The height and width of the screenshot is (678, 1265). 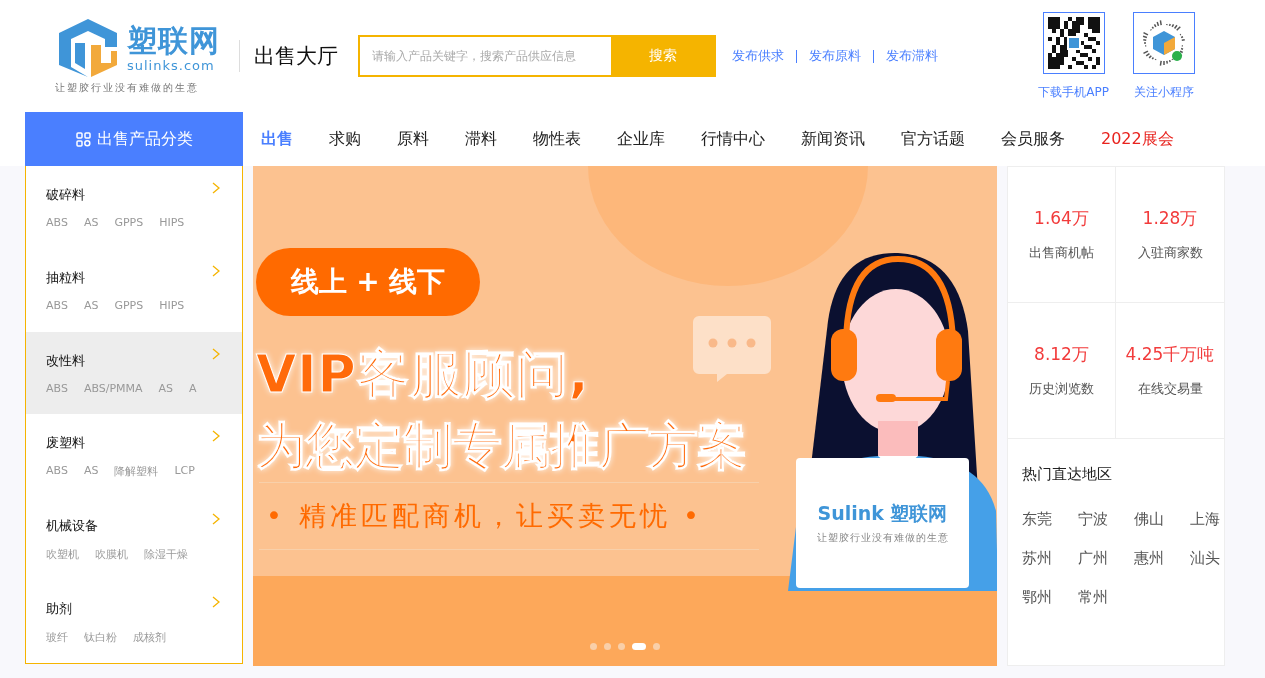 I want to click on category-tag: ABS/PMMA, so click(x=113, y=388).